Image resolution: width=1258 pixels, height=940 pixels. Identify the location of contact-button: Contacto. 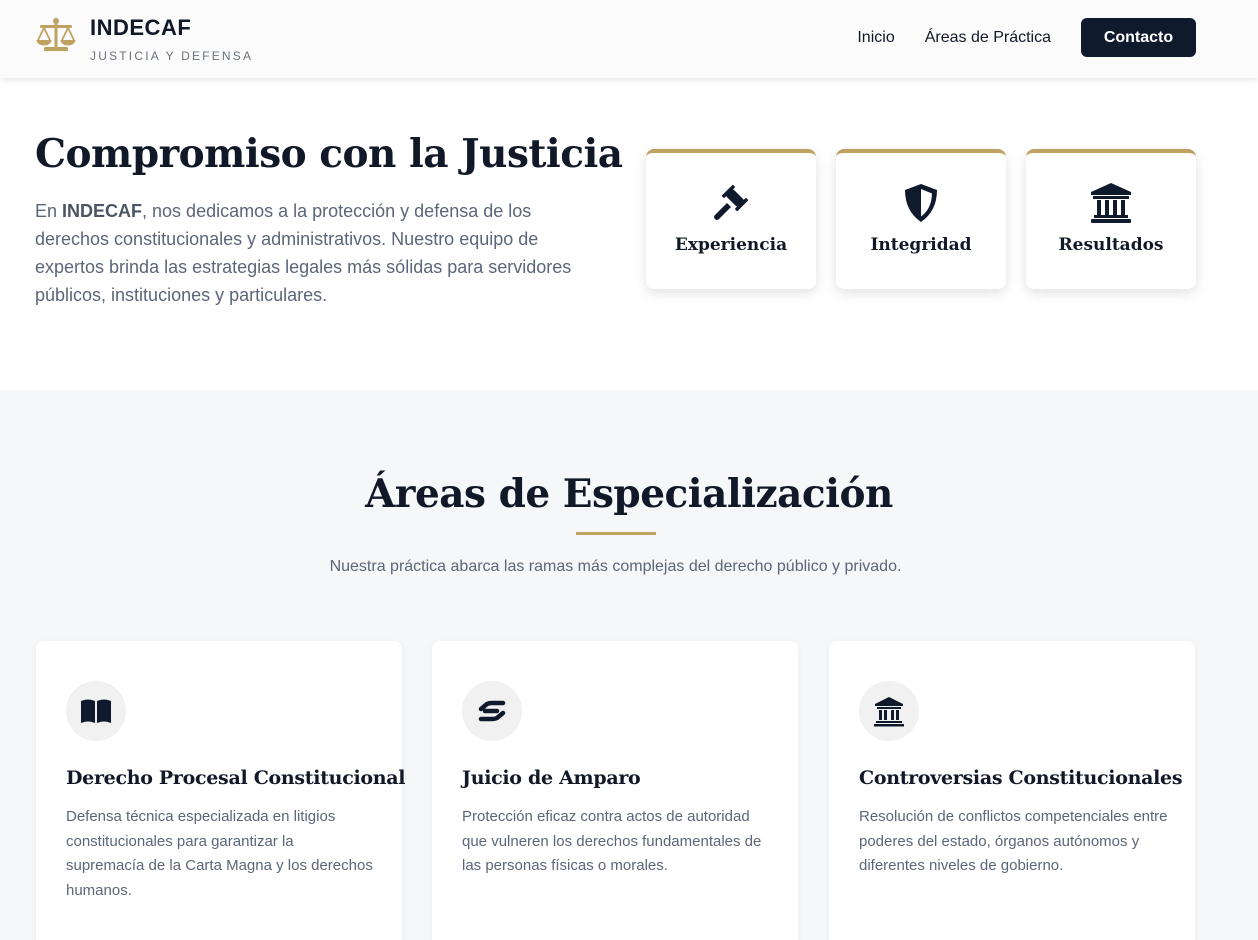
(1138, 37).